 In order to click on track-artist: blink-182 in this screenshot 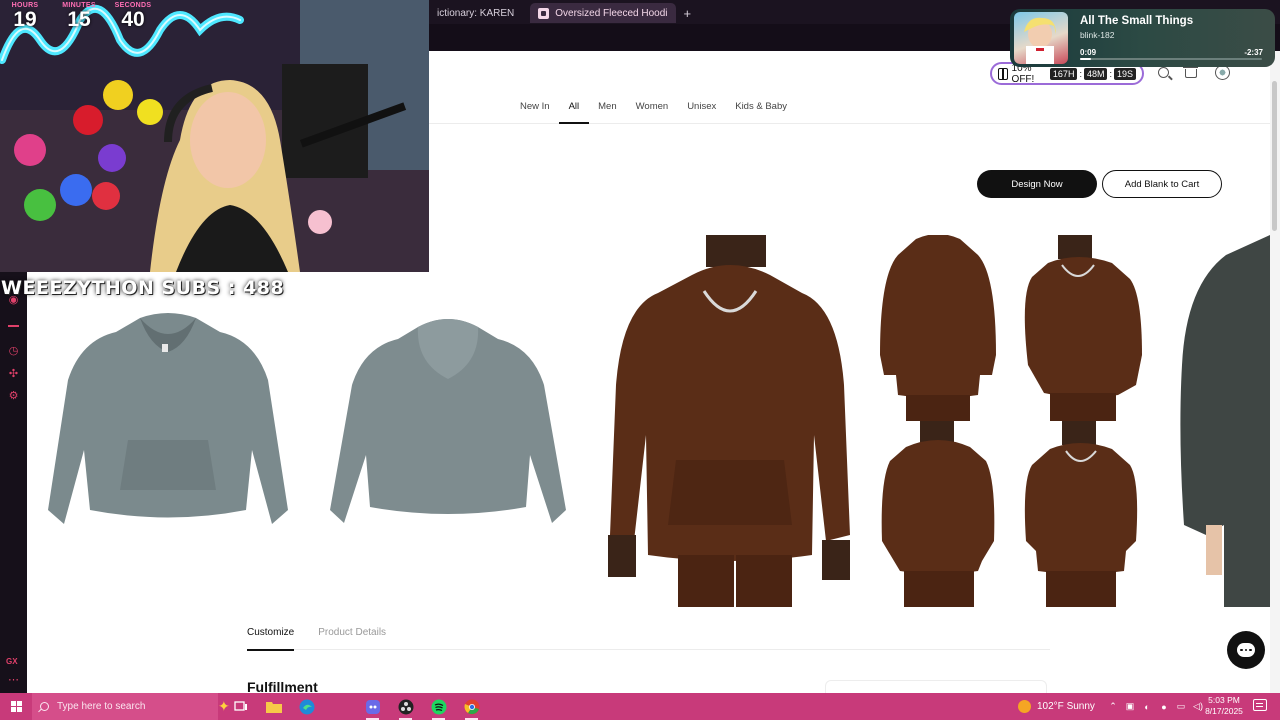, I will do `click(1097, 35)`.